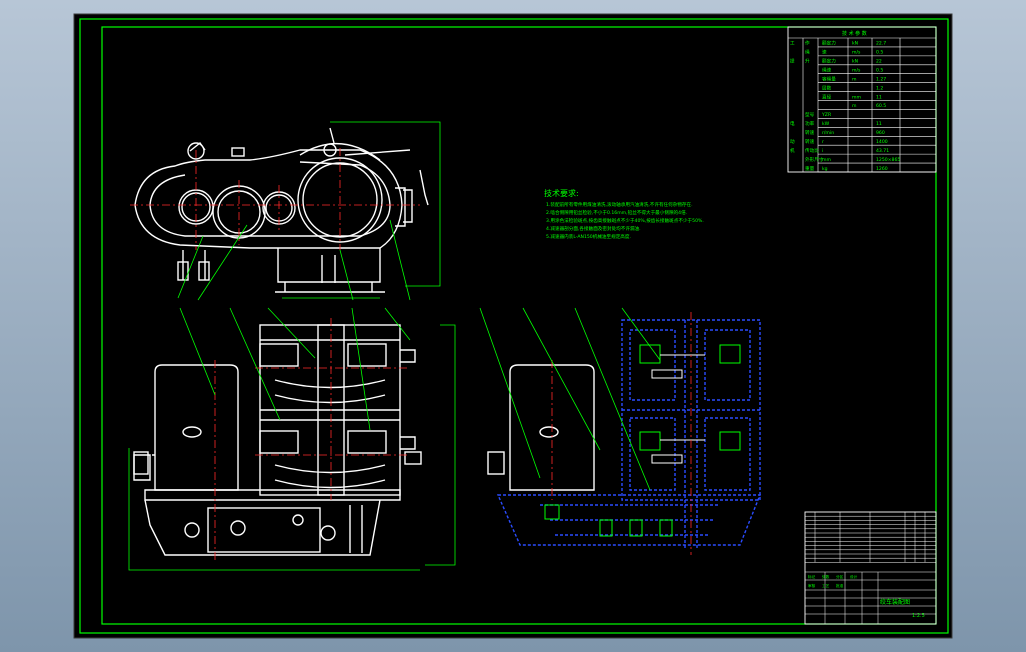 This screenshot has width=1026, height=652. What do you see at coordinates (854, 33) in the screenshot?
I see `spec-table-header: 技 术 参 数` at bounding box center [854, 33].